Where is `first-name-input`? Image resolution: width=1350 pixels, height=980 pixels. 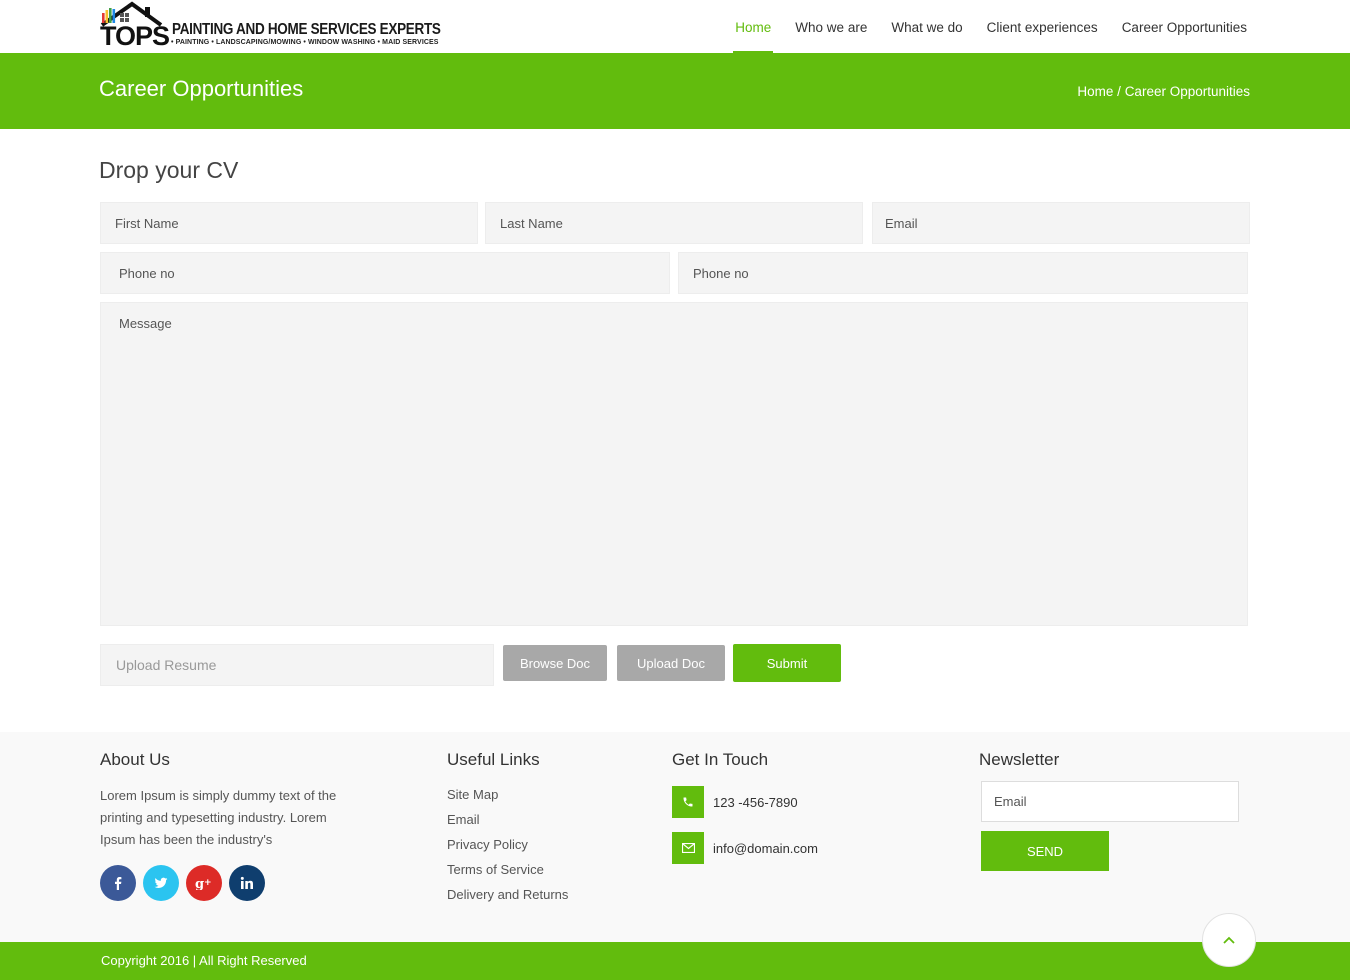
first-name-input is located at coordinates (289, 223).